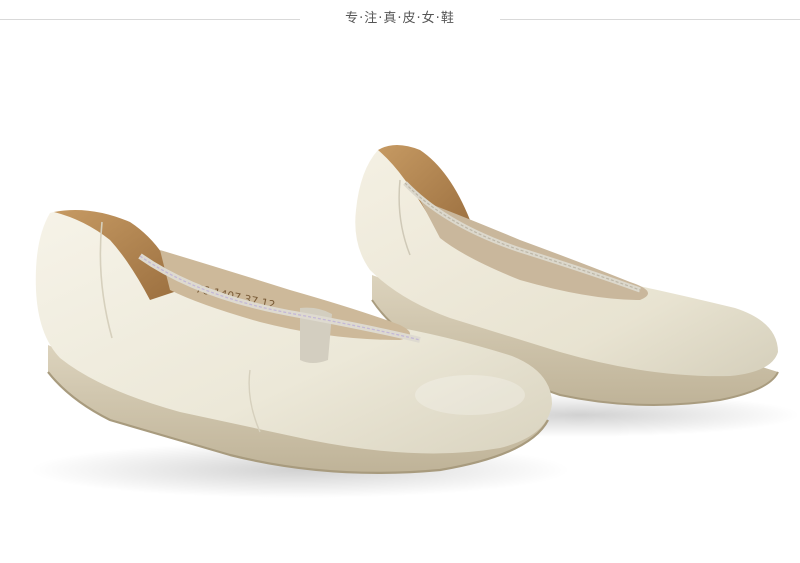 This screenshot has width=800, height=563. I want to click on header-divider-right, so click(650, 19).